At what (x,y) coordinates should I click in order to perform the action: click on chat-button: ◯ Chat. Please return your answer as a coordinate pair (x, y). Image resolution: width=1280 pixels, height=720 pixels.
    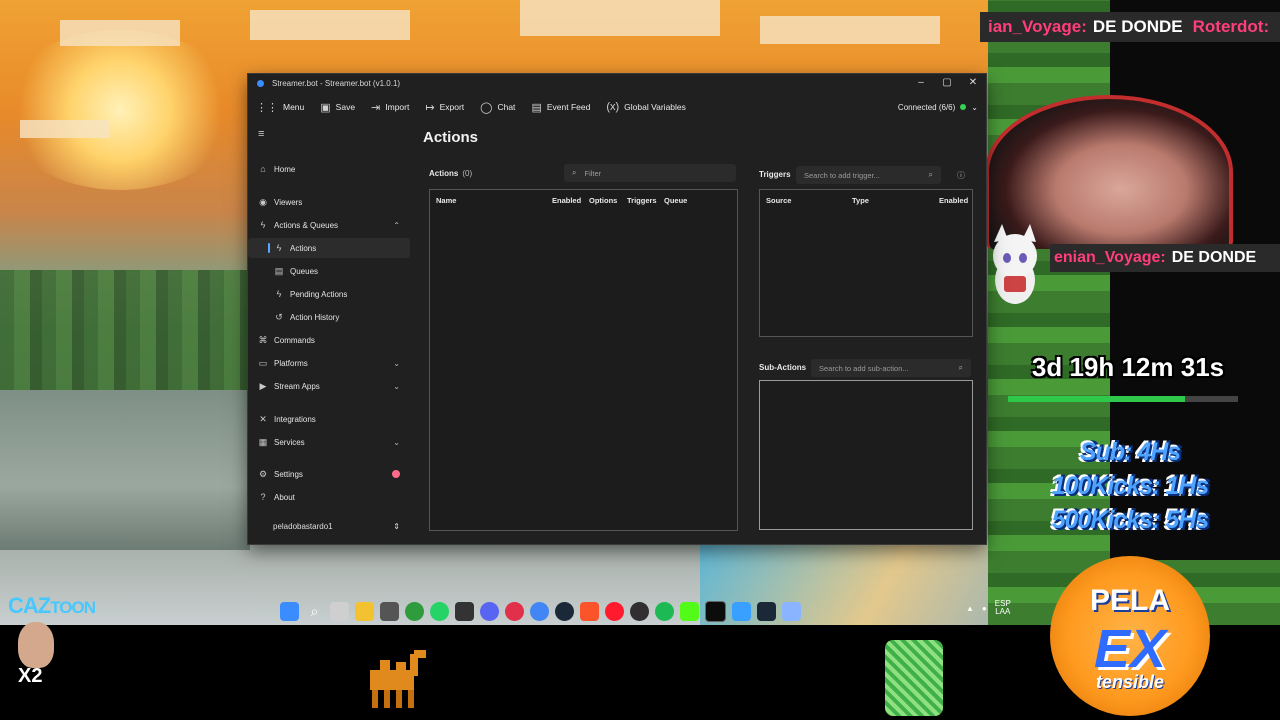
    Looking at the image, I should click on (497, 107).